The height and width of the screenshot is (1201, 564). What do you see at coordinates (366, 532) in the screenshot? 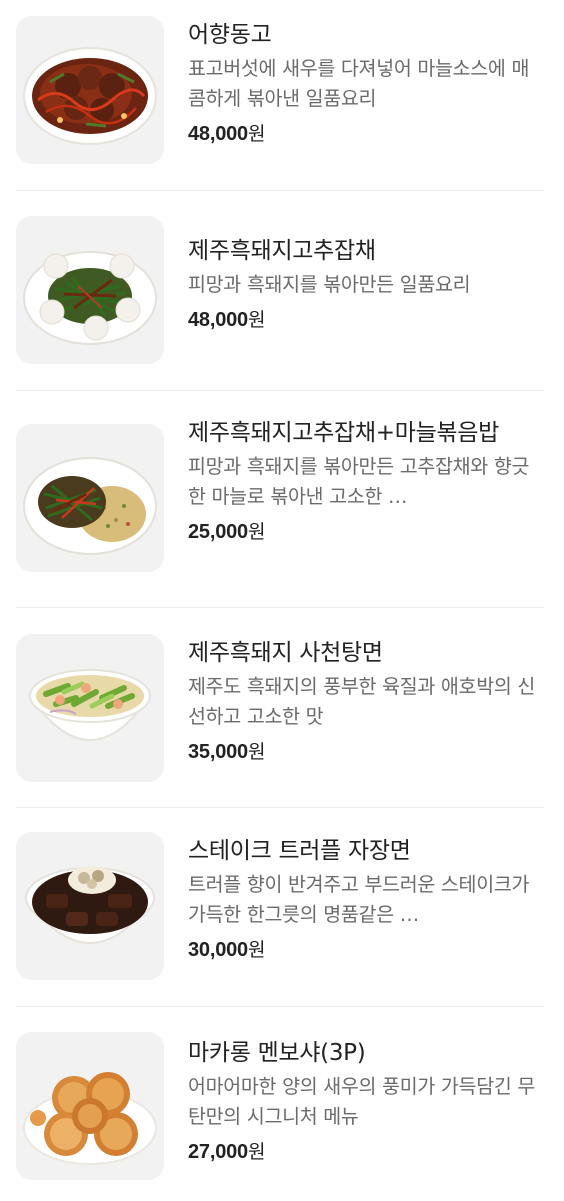
I see `menu-item-price: 25,000원` at bounding box center [366, 532].